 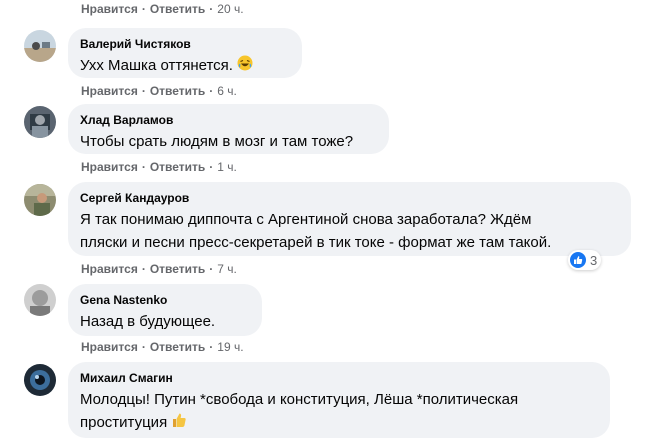 What do you see at coordinates (227, 91) in the screenshot?
I see `comment-time: 6 ч.` at bounding box center [227, 91].